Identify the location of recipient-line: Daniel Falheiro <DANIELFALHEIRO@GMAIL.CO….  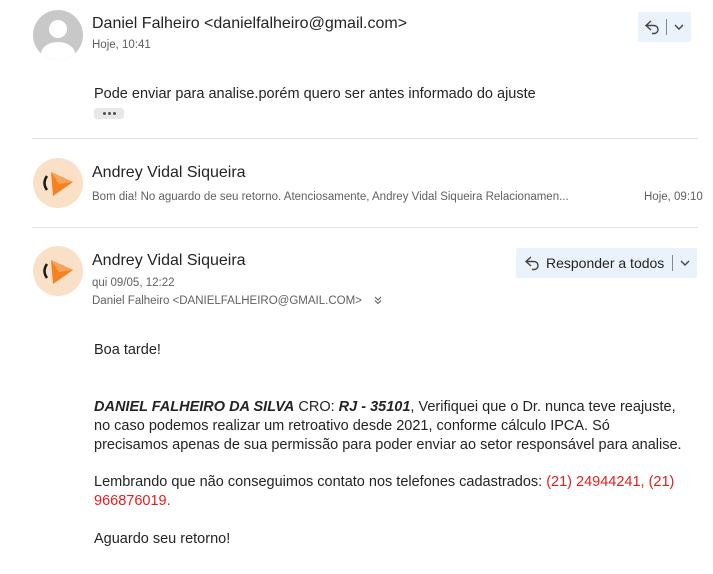
(237, 301).